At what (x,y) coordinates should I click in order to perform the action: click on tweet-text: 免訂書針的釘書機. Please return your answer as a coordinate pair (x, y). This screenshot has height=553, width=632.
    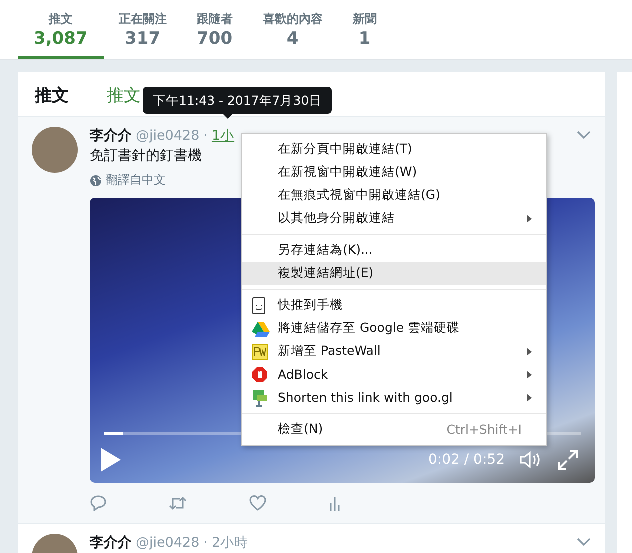
    Looking at the image, I should click on (146, 156).